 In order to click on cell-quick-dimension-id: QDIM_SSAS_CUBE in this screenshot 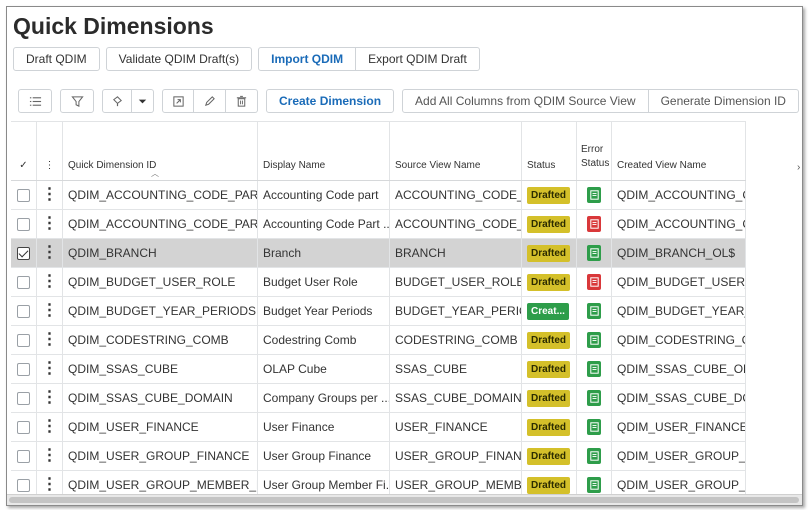, I will do `click(160, 369)`.